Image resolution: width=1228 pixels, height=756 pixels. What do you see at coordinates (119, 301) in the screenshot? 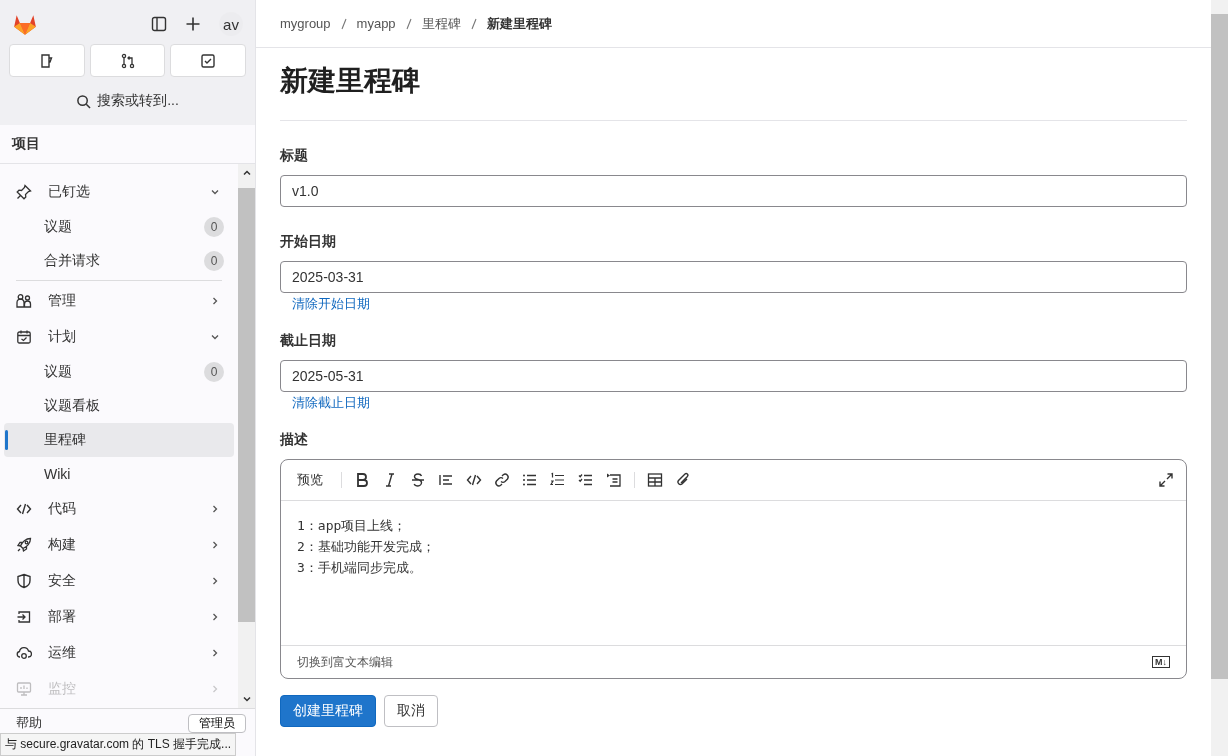
I see `nav-group: 管理` at bounding box center [119, 301].